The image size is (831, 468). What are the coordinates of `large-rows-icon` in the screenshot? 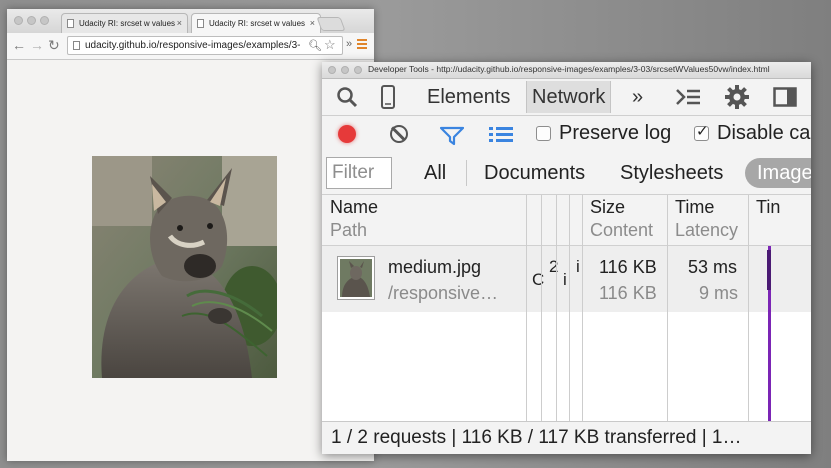 It's located at (501, 136).